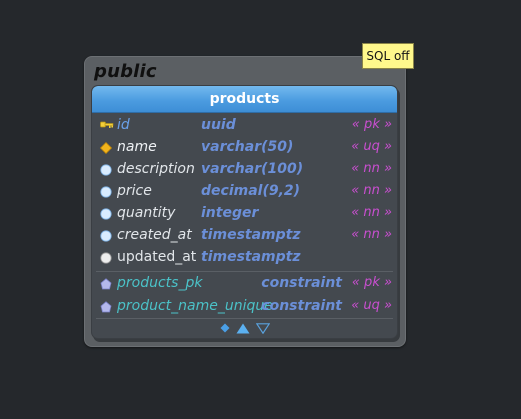  What do you see at coordinates (160, 283) in the screenshot?
I see `constraint-name: products_pk` at bounding box center [160, 283].